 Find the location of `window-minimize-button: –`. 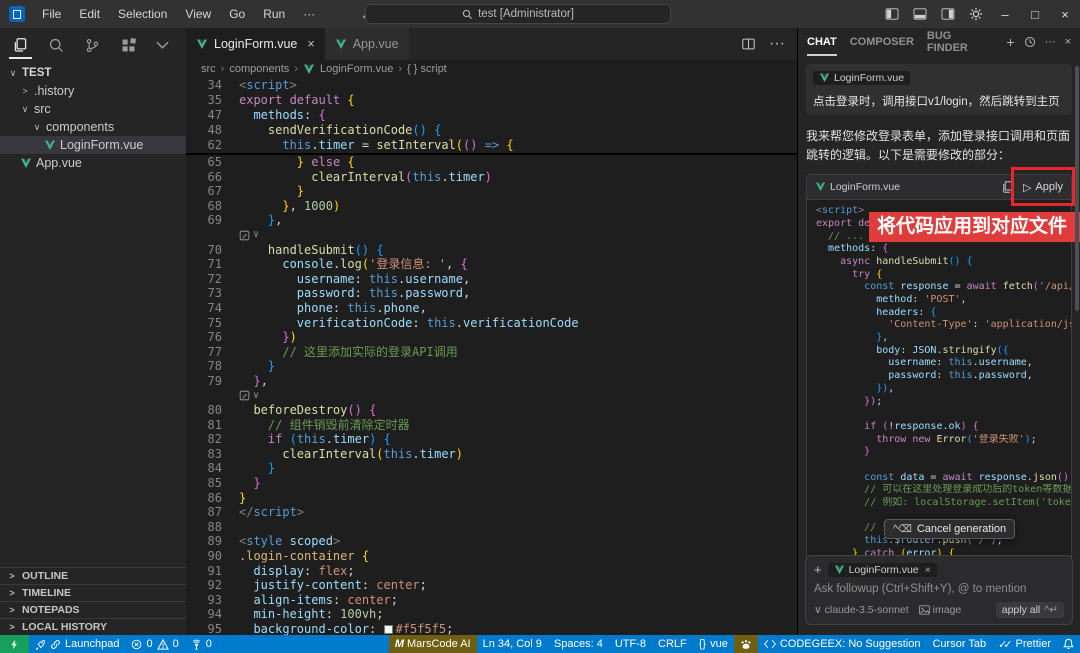

window-minimize-button: – is located at coordinates (1005, 14).